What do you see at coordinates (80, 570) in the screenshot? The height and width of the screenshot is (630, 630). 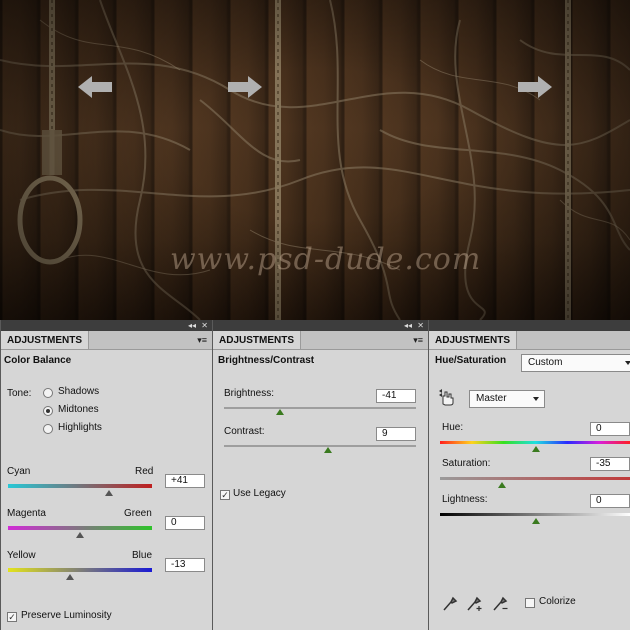 I see `yellow-blue-slider-track` at bounding box center [80, 570].